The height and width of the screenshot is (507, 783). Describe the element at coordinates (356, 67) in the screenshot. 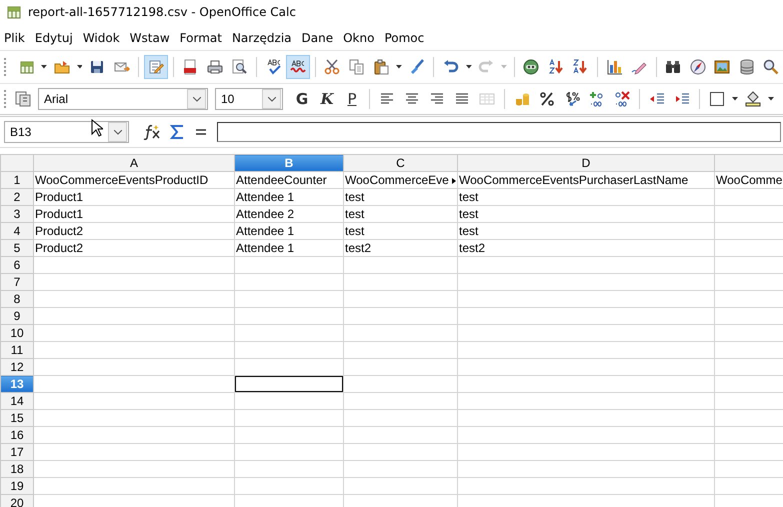

I see `copy-icon` at that location.